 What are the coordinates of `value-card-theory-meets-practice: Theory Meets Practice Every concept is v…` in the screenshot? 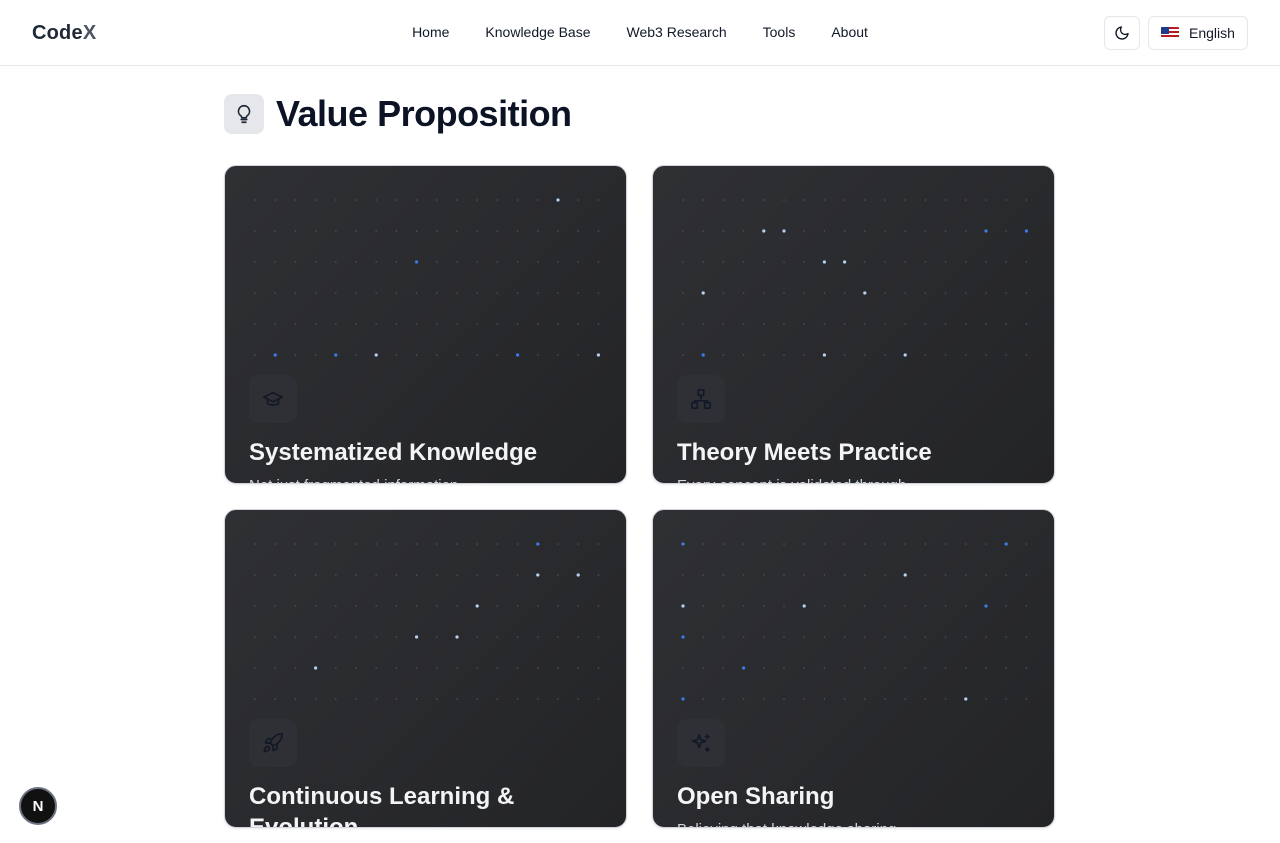 It's located at (853, 324).